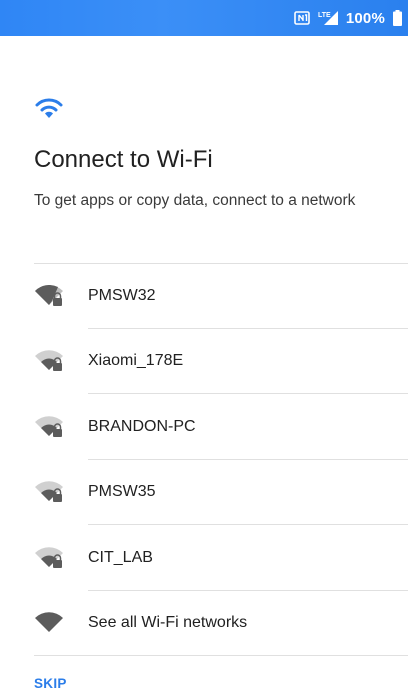 The image size is (408, 691). I want to click on see-all-networks-item: See all Wi-Fi networks, so click(204, 623).